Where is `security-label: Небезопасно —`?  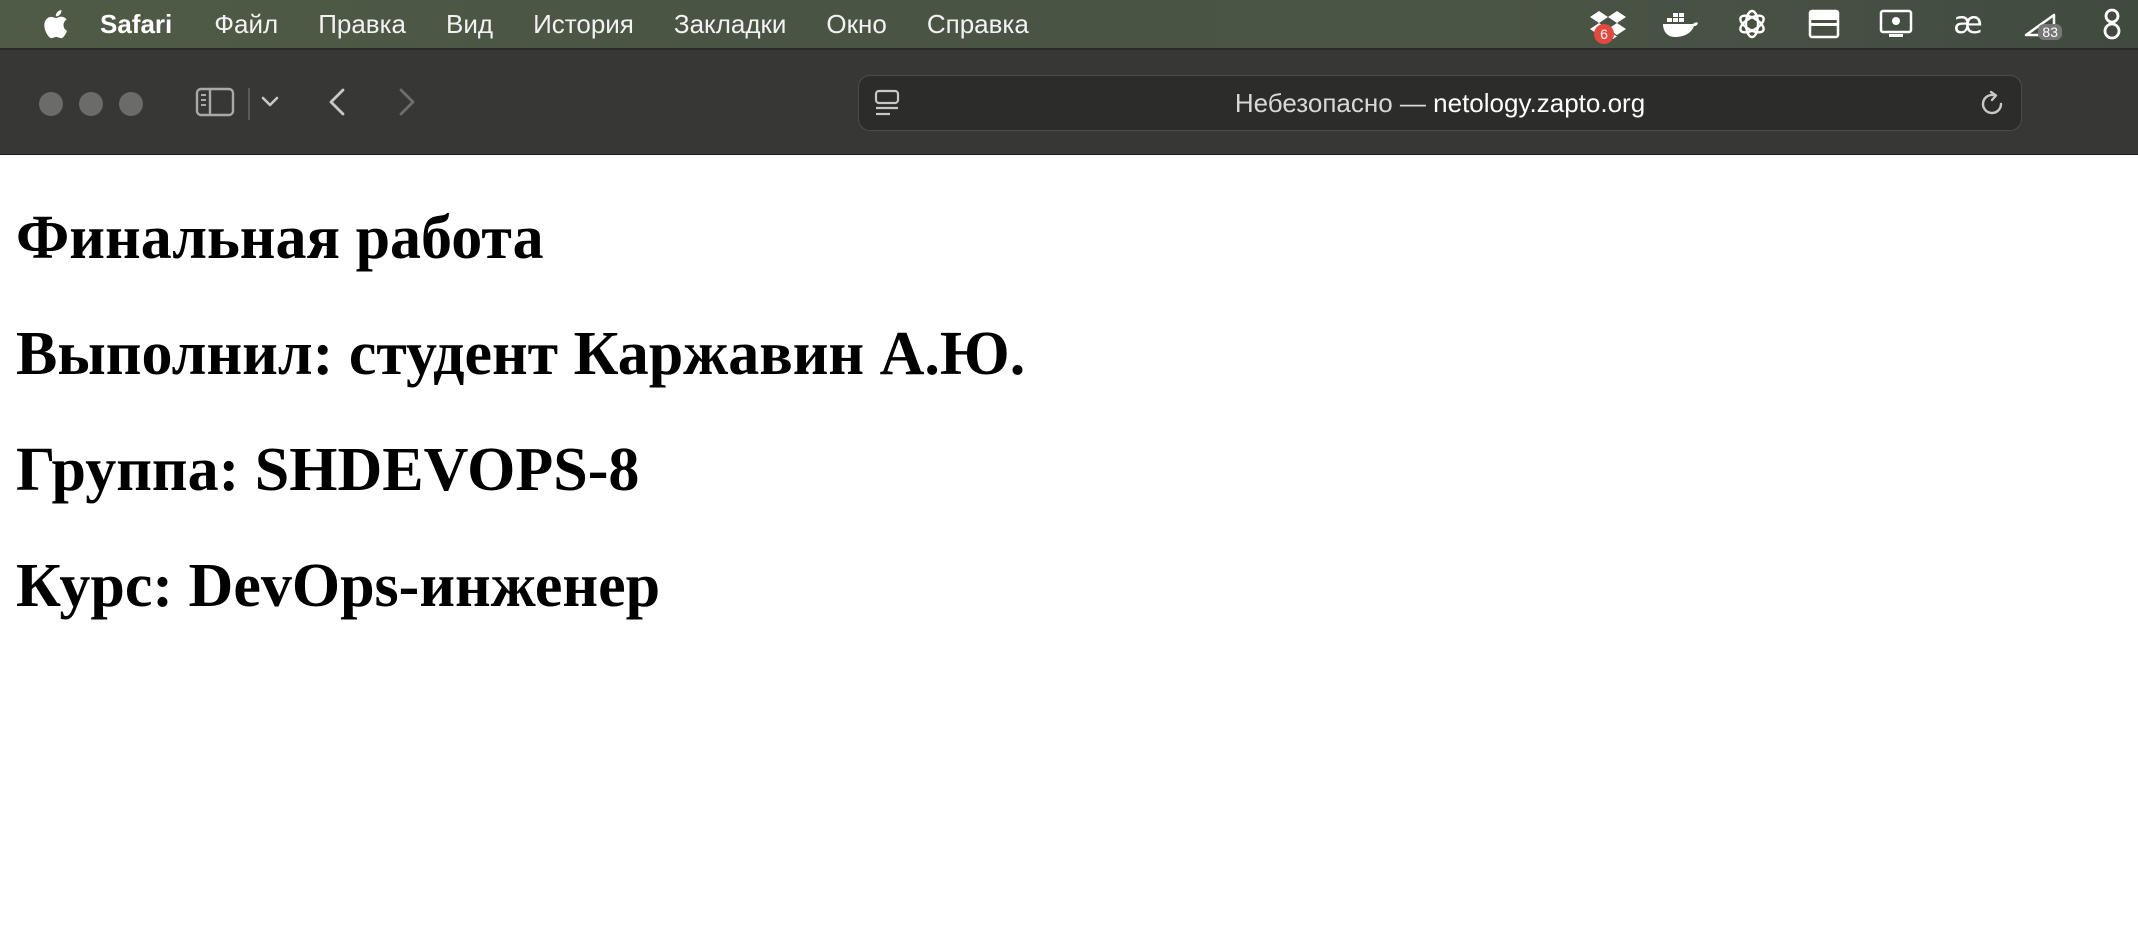 security-label: Небезопасно — is located at coordinates (1334, 102).